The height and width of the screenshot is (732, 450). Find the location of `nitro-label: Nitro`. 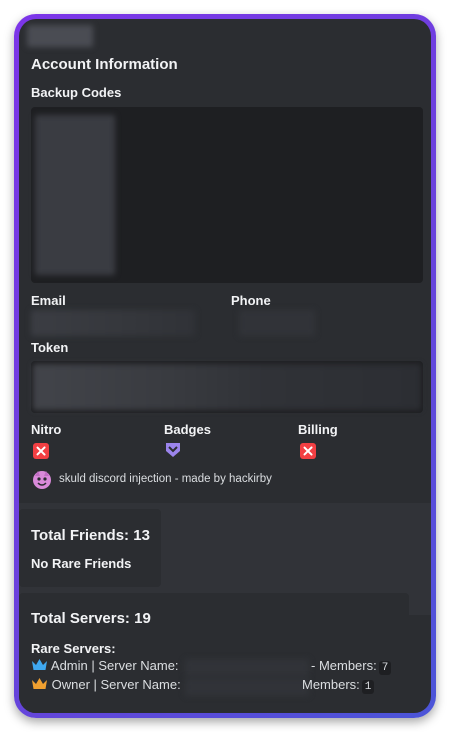

nitro-label: Nitro is located at coordinates (46, 429).